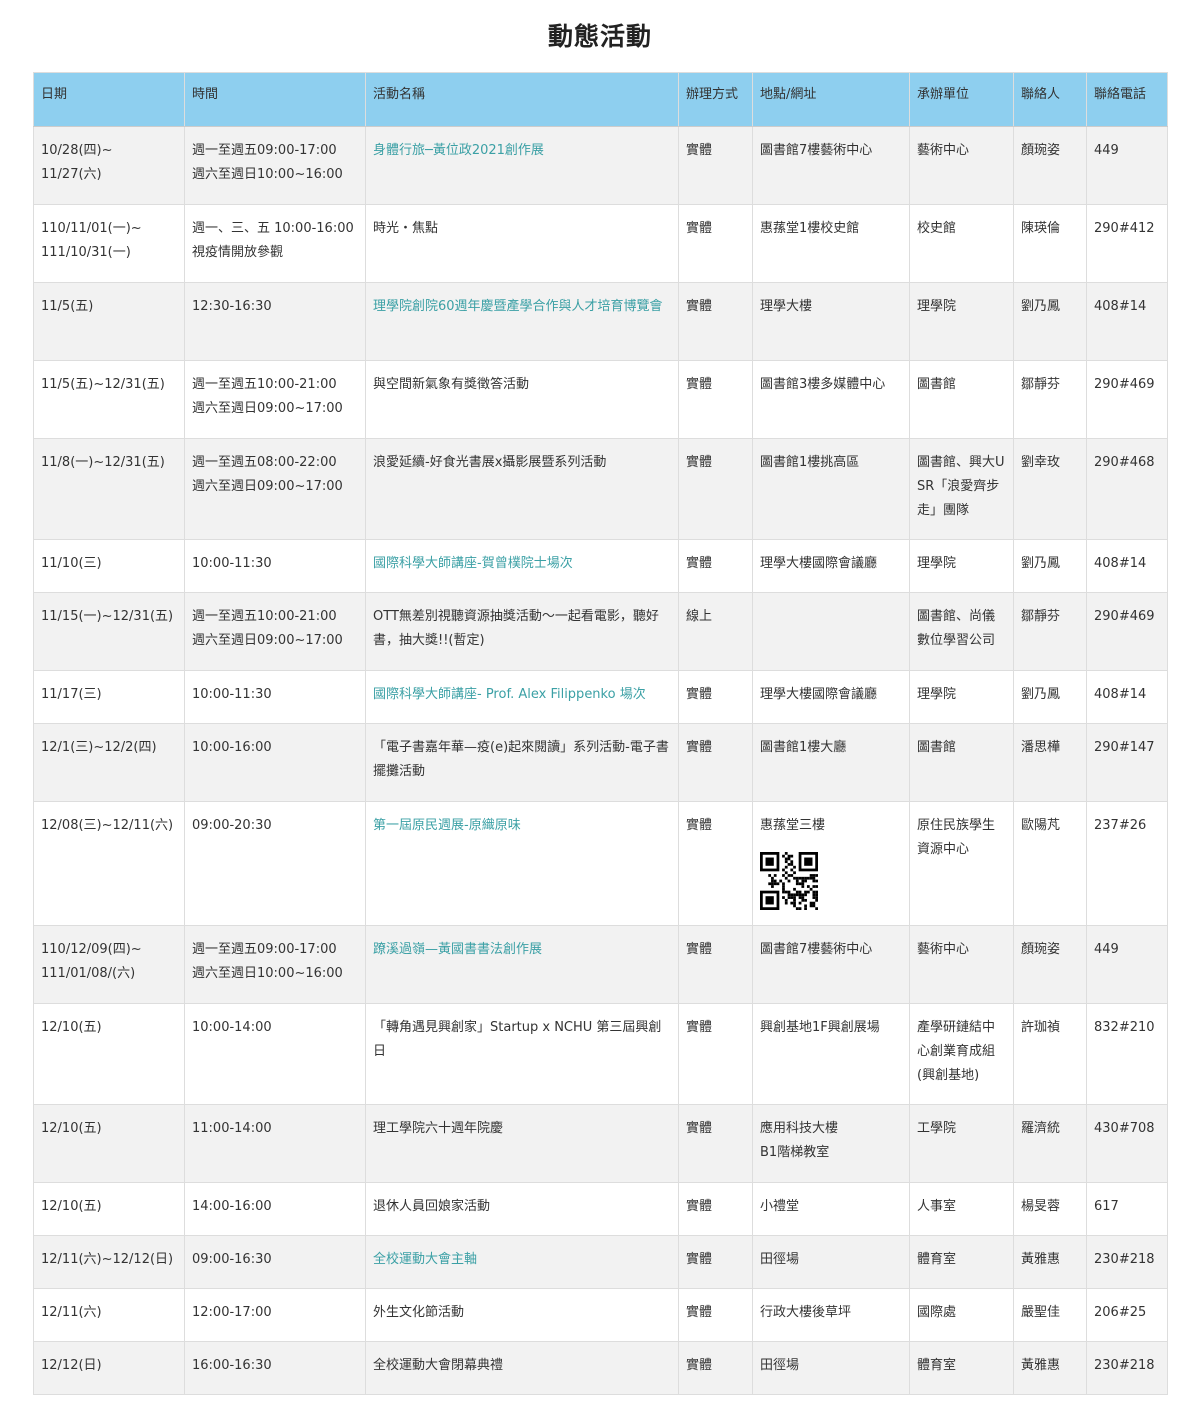 The width and height of the screenshot is (1200, 1414). I want to click on contact-text: 陳瑛倫, so click(1041, 228).